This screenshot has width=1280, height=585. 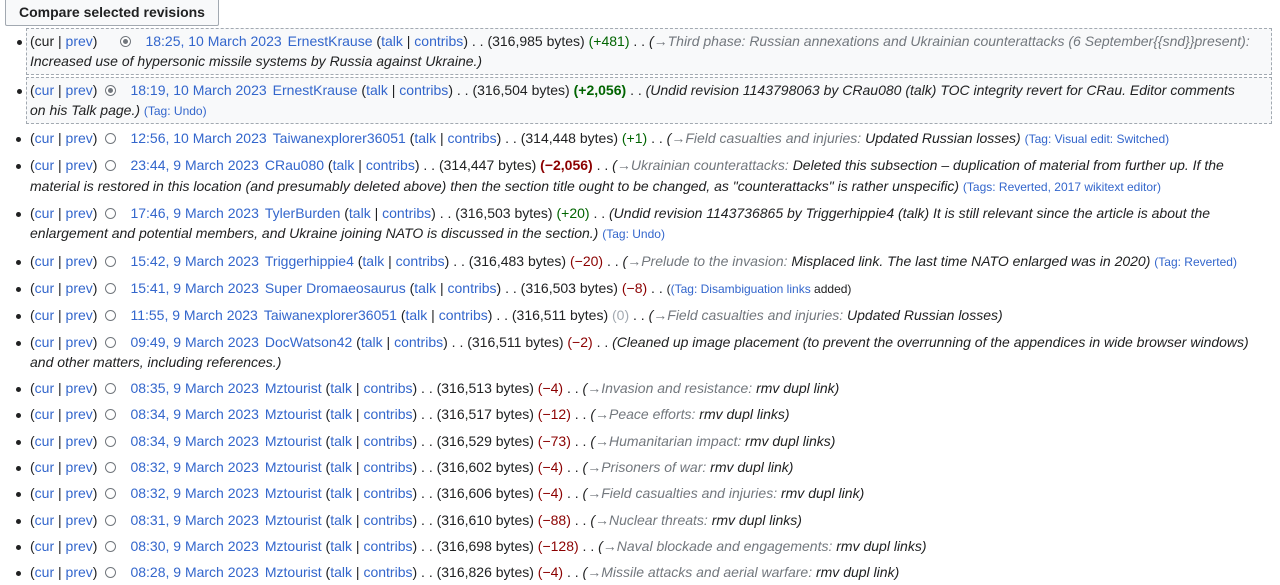 What do you see at coordinates (718, 546) in the screenshot?
I see `section-link: →Naval blockade and engagements:` at bounding box center [718, 546].